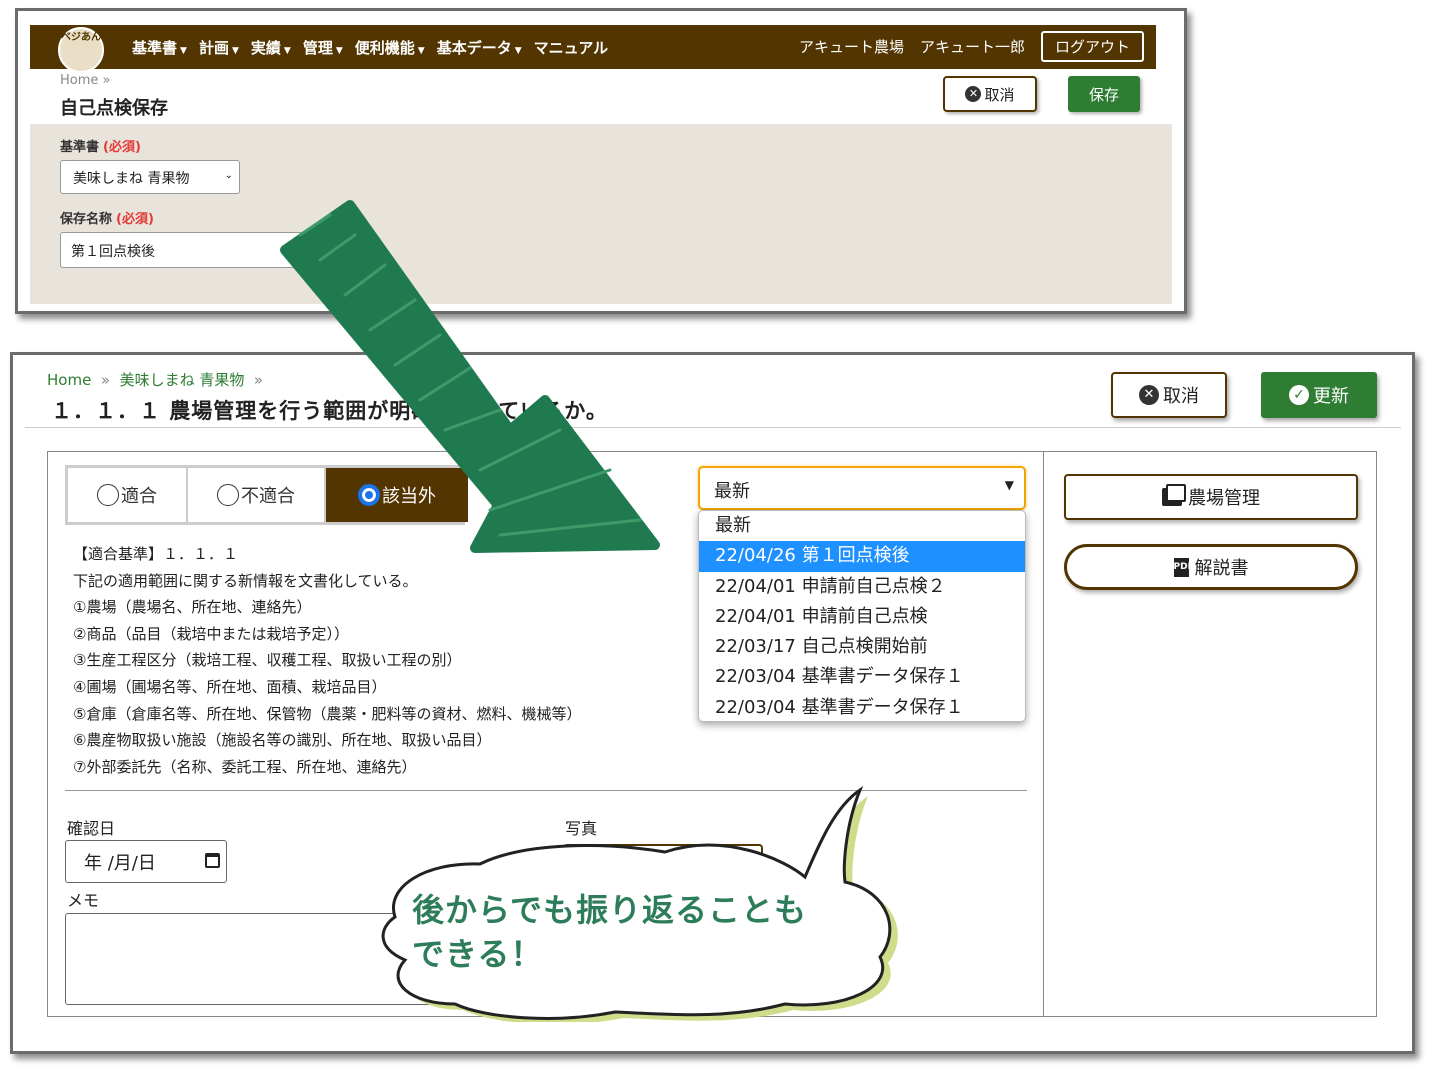 Image resolution: width=1430 pixels, height=1068 pixels. Describe the element at coordinates (478, 954) in the screenshot. I see `callout-line-2: できる！` at that location.